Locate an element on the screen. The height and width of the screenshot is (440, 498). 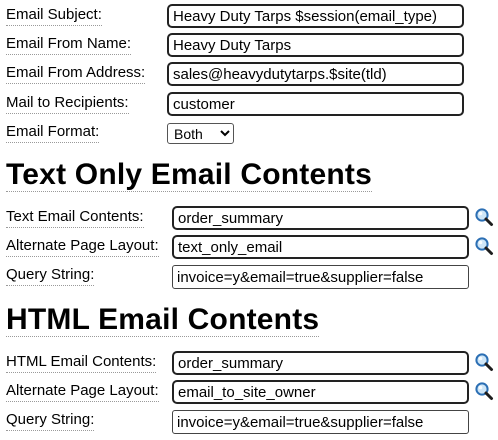
html-query-string-input is located at coordinates (320, 422).